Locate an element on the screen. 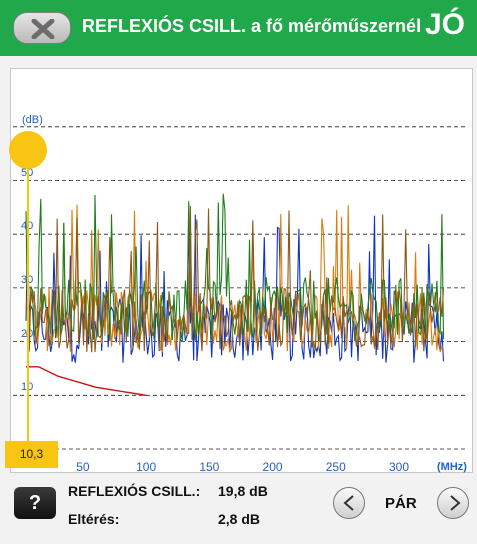 This screenshot has height=544, width=477. reflection-value: 19,8 dB is located at coordinates (243, 491).